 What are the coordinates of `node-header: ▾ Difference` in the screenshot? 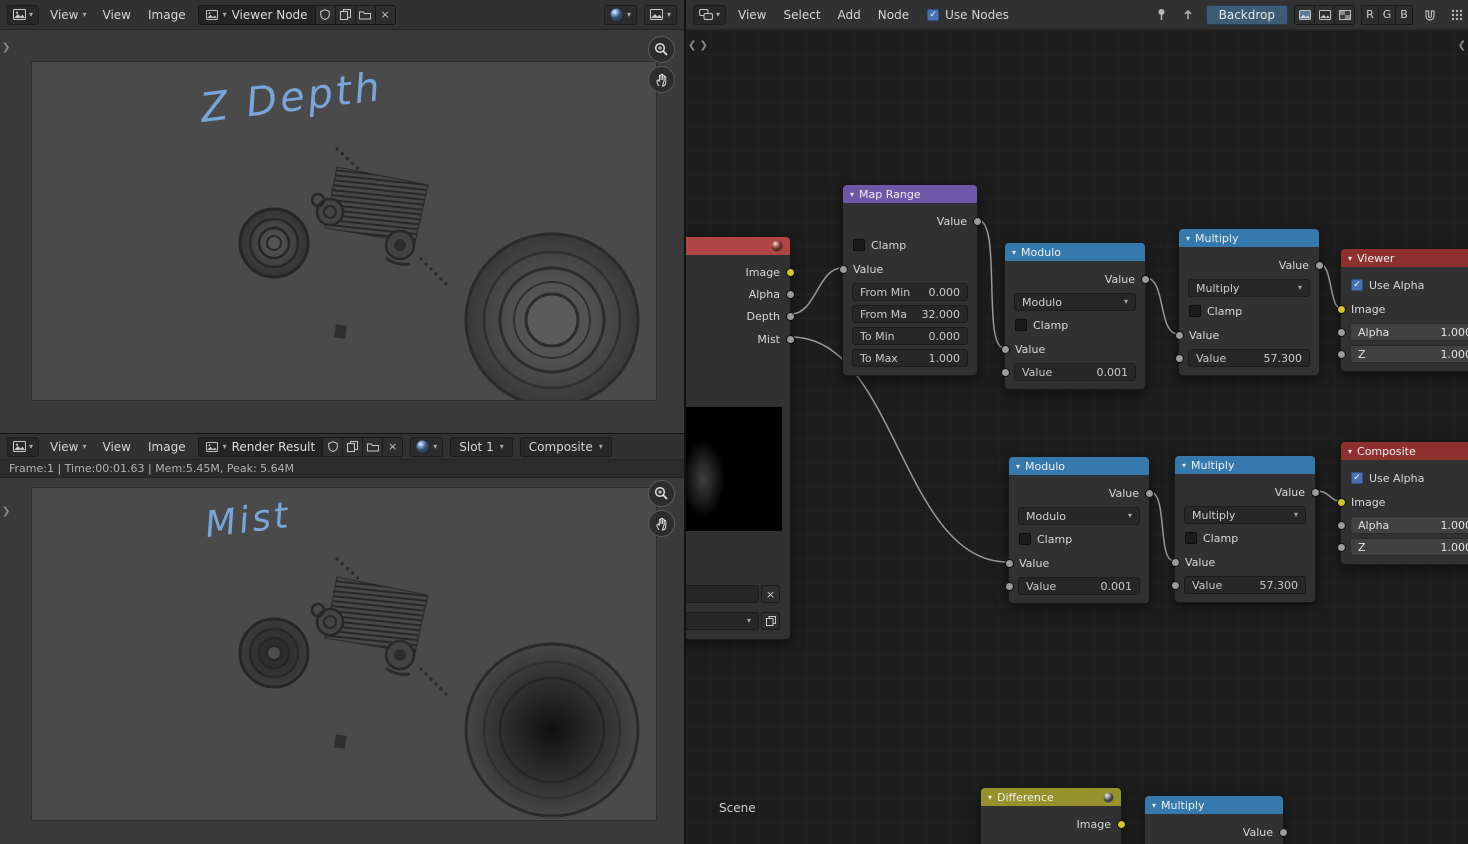 It's located at (1051, 797).